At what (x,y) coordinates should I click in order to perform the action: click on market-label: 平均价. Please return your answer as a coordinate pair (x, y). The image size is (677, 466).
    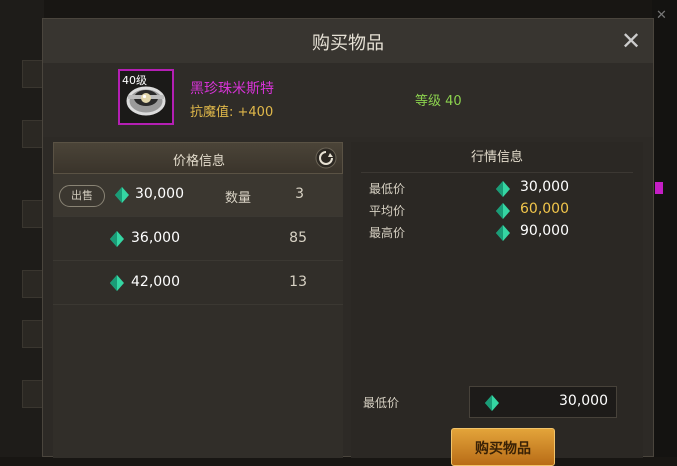
    Looking at the image, I should click on (387, 211).